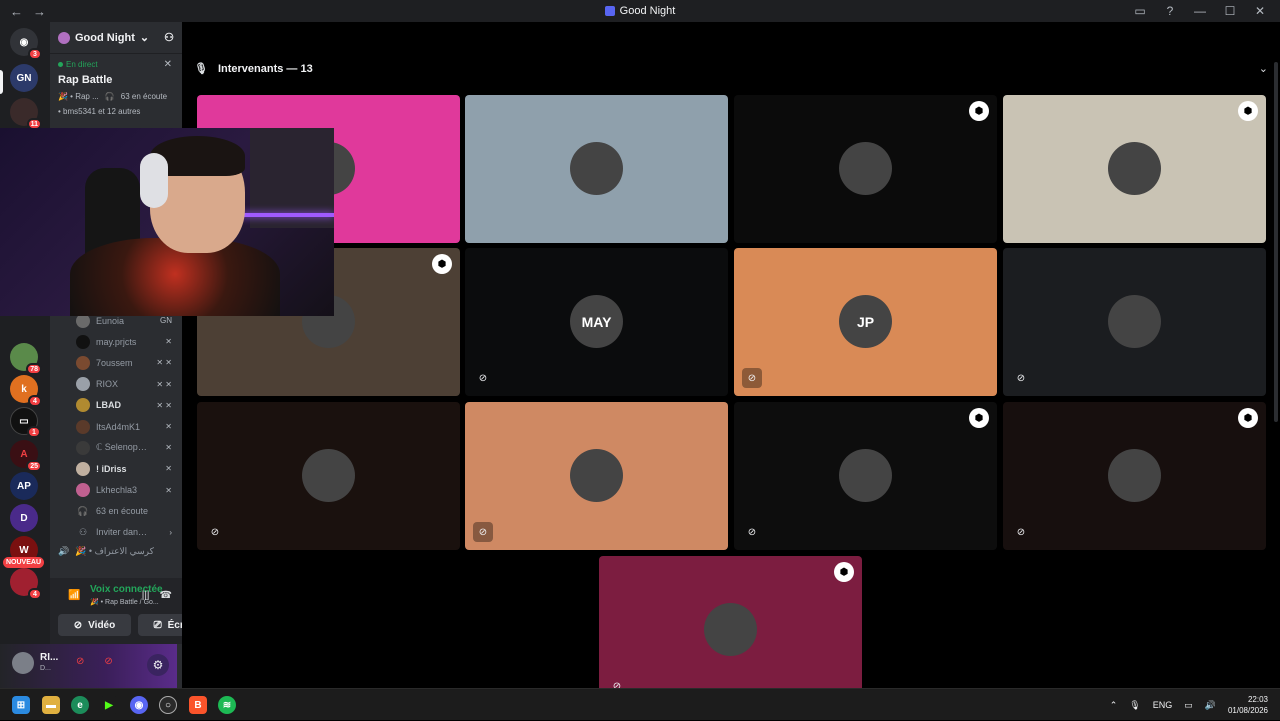 Image resolution: width=1280 pixels, height=721 pixels. I want to click on gear-icon: ⚙, so click(158, 665).